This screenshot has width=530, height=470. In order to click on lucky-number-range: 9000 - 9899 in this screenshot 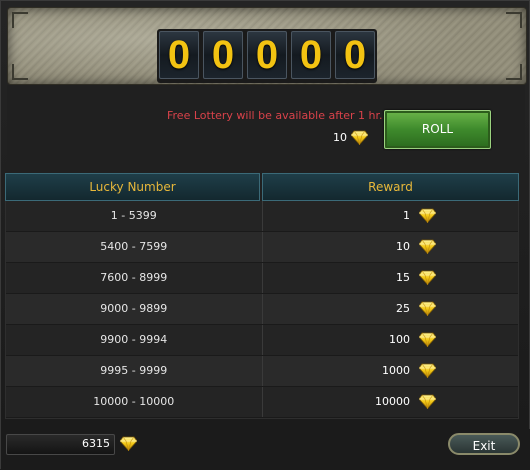, I will do `click(134, 309)`.